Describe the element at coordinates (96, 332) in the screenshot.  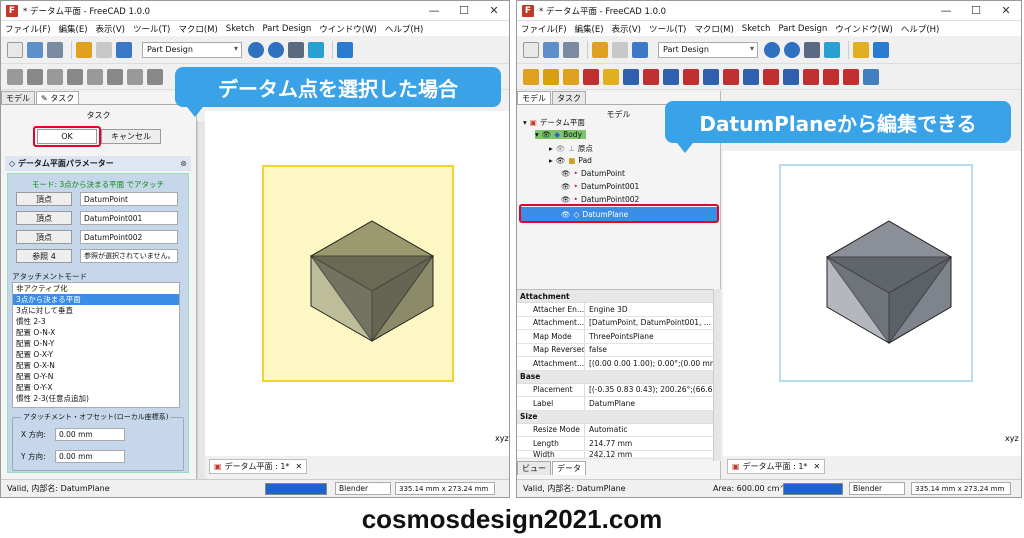
I see `attach-mode-item: 配置 O-N-X` at that location.